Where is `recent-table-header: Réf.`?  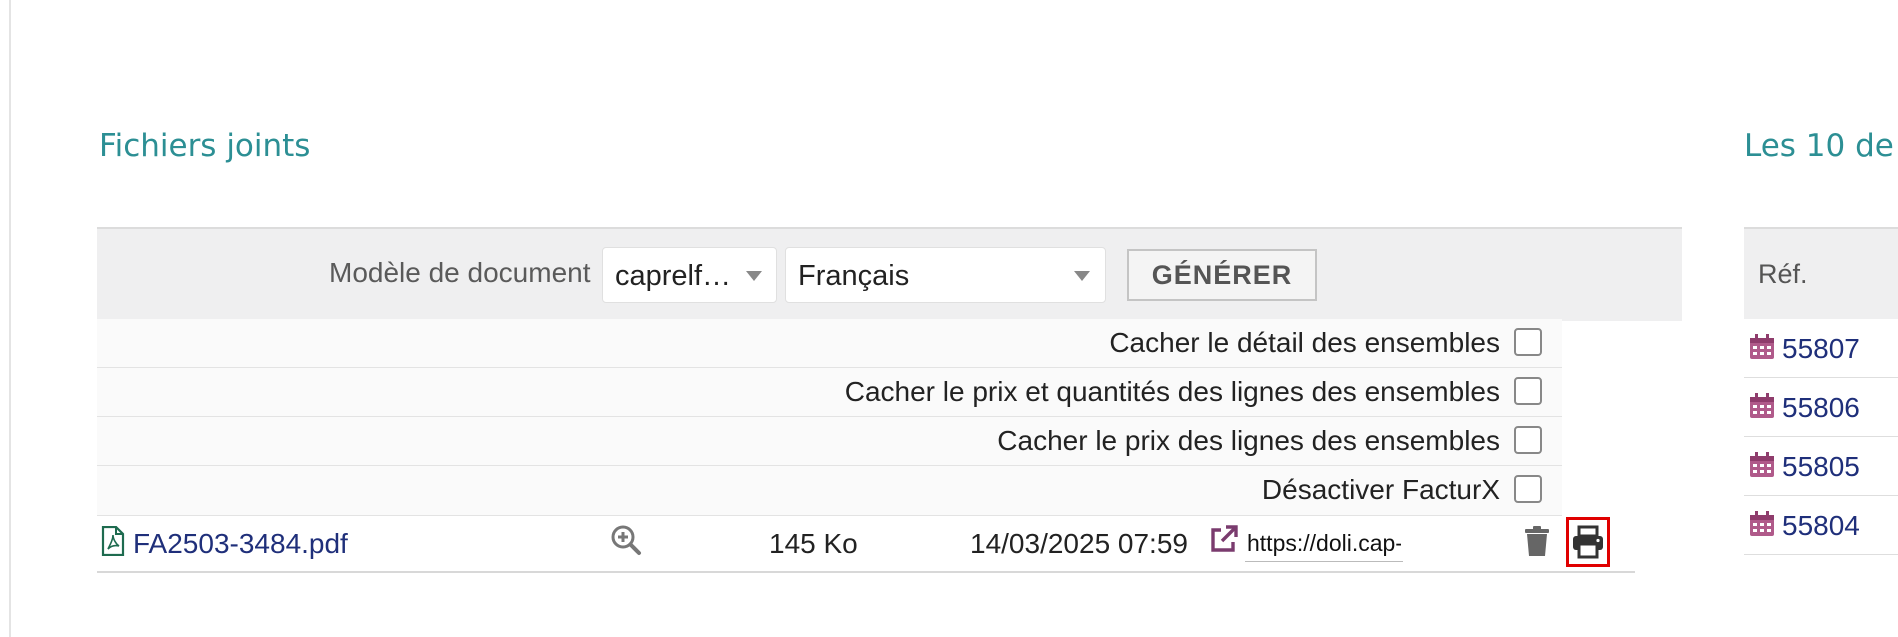 recent-table-header: Réf. is located at coordinates (1821, 274).